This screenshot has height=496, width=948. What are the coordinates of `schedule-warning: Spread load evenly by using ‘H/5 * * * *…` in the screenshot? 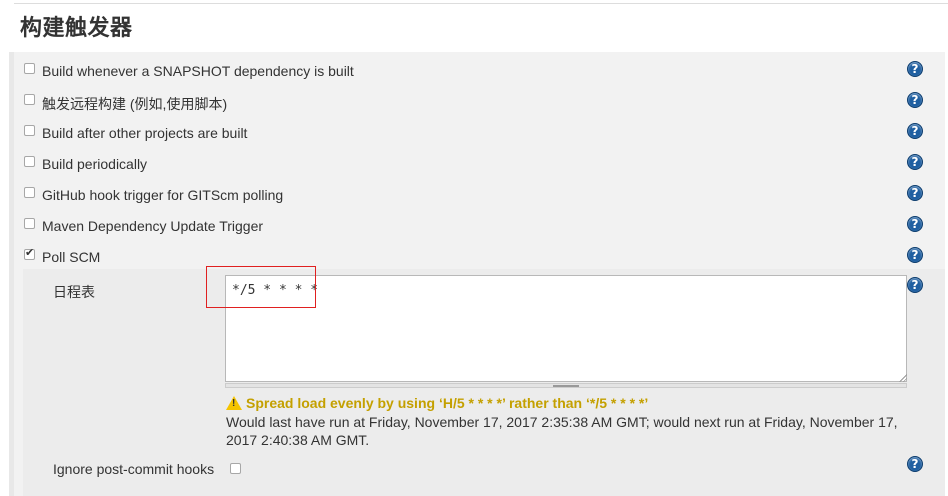 It's located at (437, 403).